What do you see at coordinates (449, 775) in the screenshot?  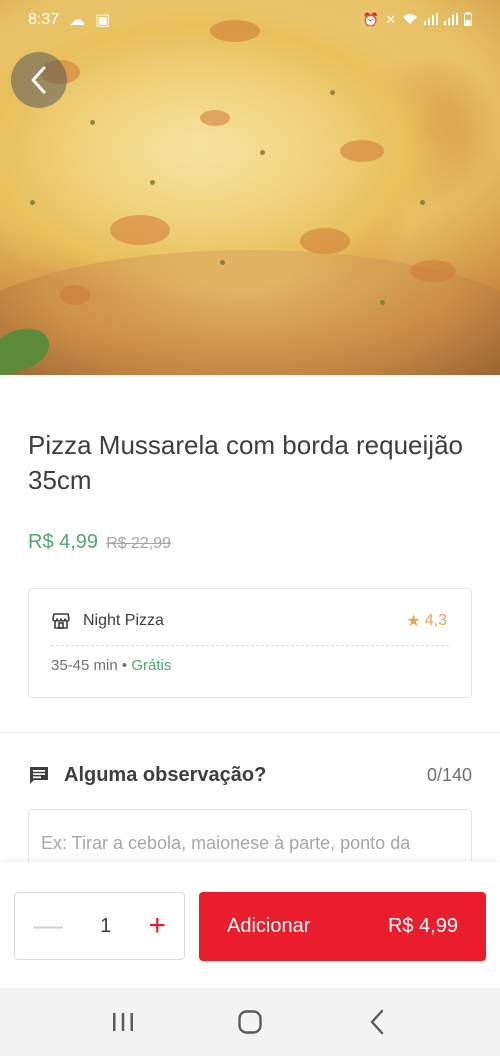 I see `observation-counter: 0/140` at bounding box center [449, 775].